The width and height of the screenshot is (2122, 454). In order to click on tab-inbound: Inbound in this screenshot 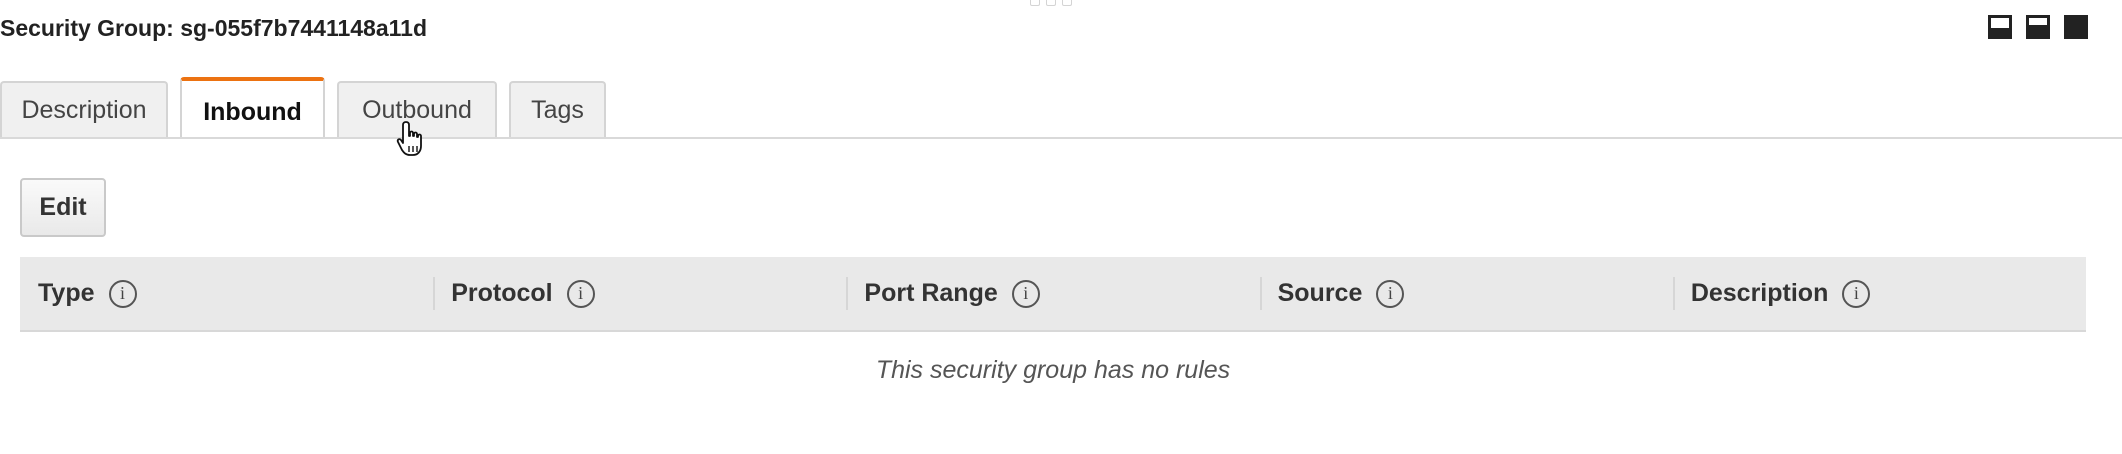, I will do `click(252, 108)`.